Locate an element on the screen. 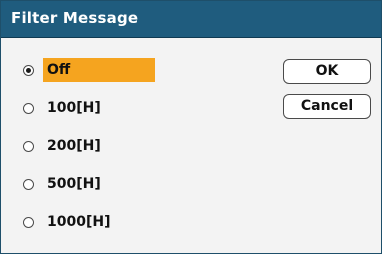 Image resolution: width=382 pixels, height=254 pixels. radio-500h is located at coordinates (28, 184).